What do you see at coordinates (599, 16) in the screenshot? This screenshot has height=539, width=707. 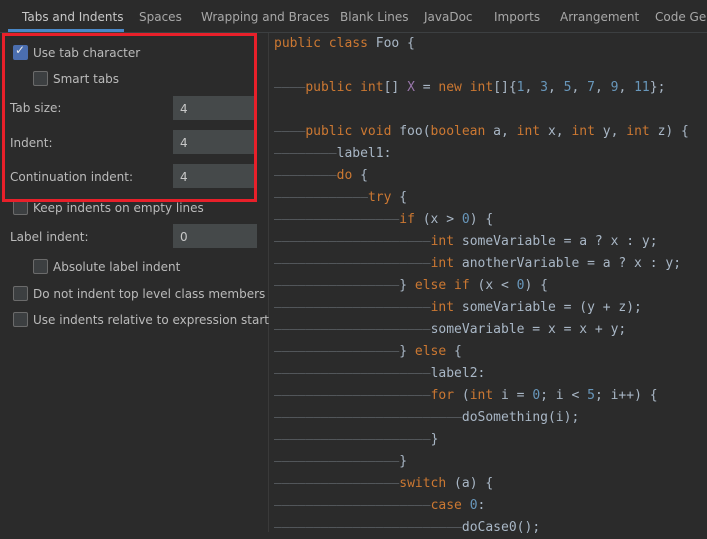 I see `tab-arrangement: Arrangement` at bounding box center [599, 16].